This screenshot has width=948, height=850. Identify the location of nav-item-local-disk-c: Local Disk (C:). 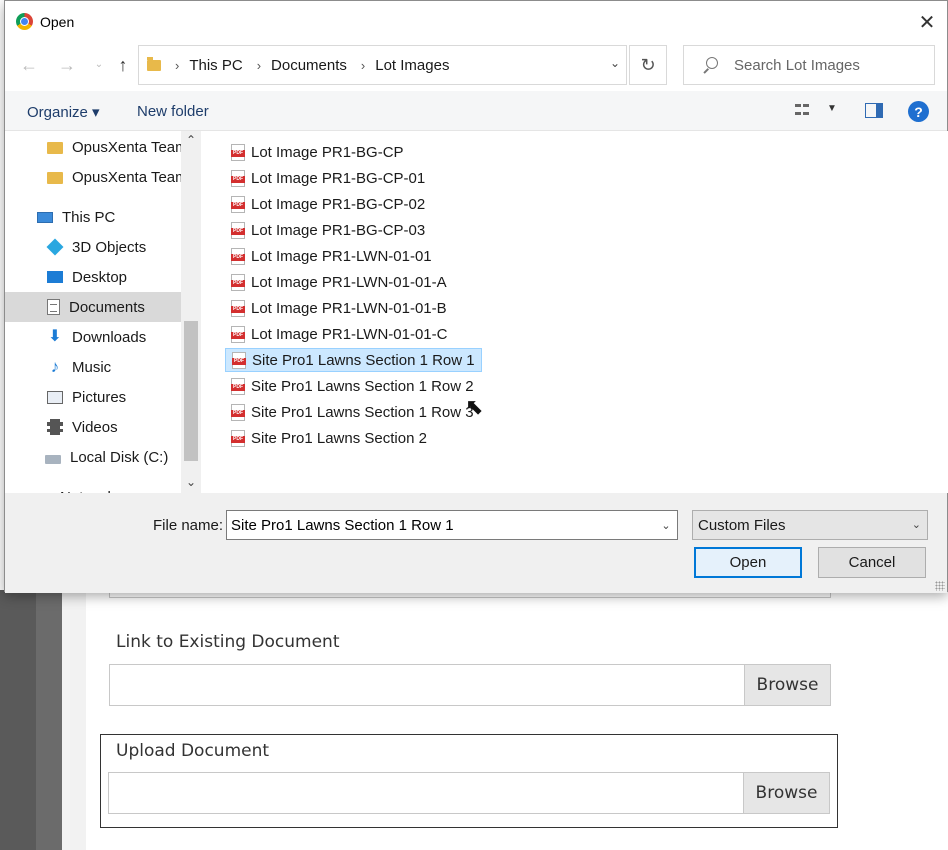
(93, 457).